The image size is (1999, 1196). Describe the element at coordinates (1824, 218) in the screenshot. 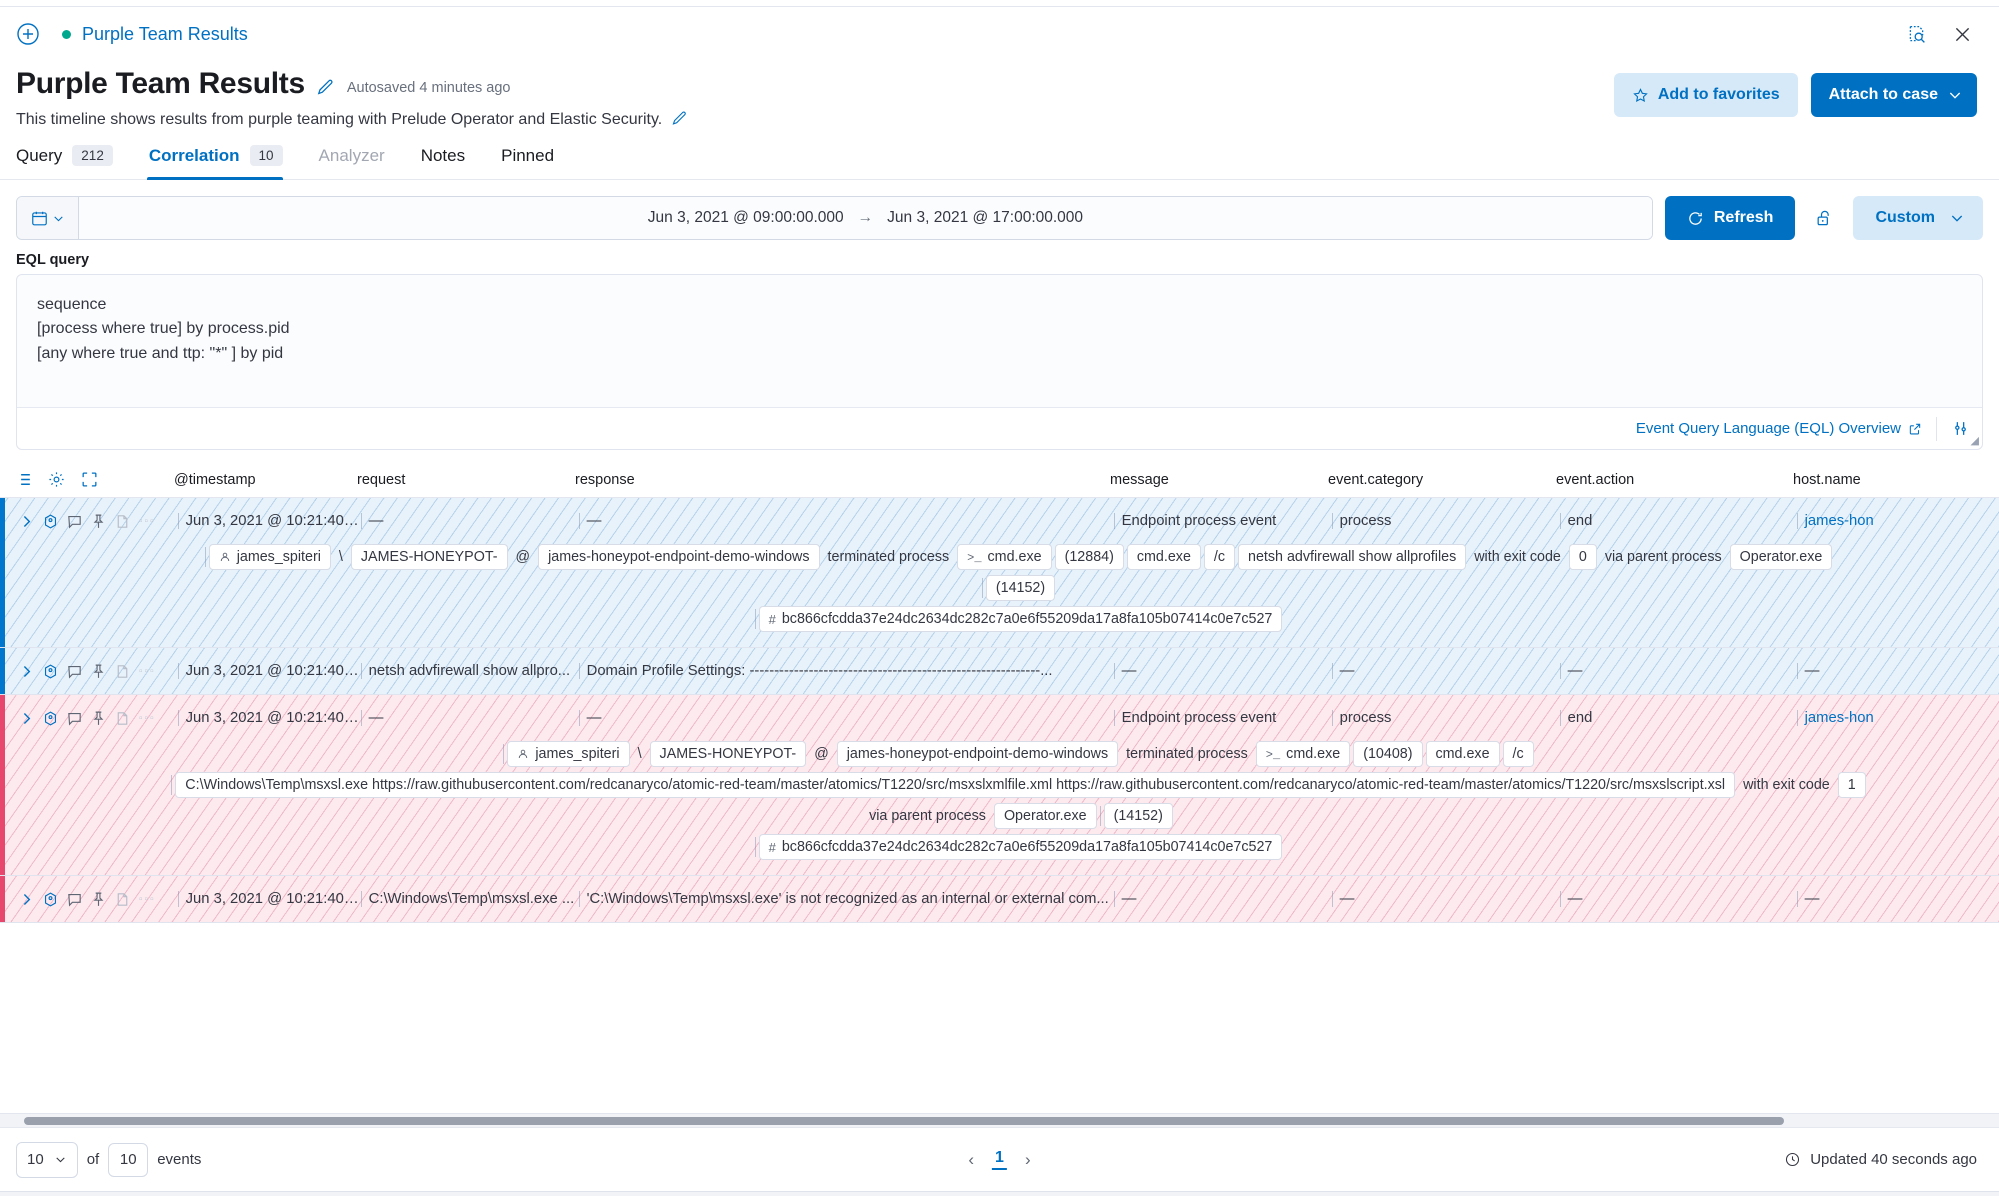

I see `unlock-icon` at that location.